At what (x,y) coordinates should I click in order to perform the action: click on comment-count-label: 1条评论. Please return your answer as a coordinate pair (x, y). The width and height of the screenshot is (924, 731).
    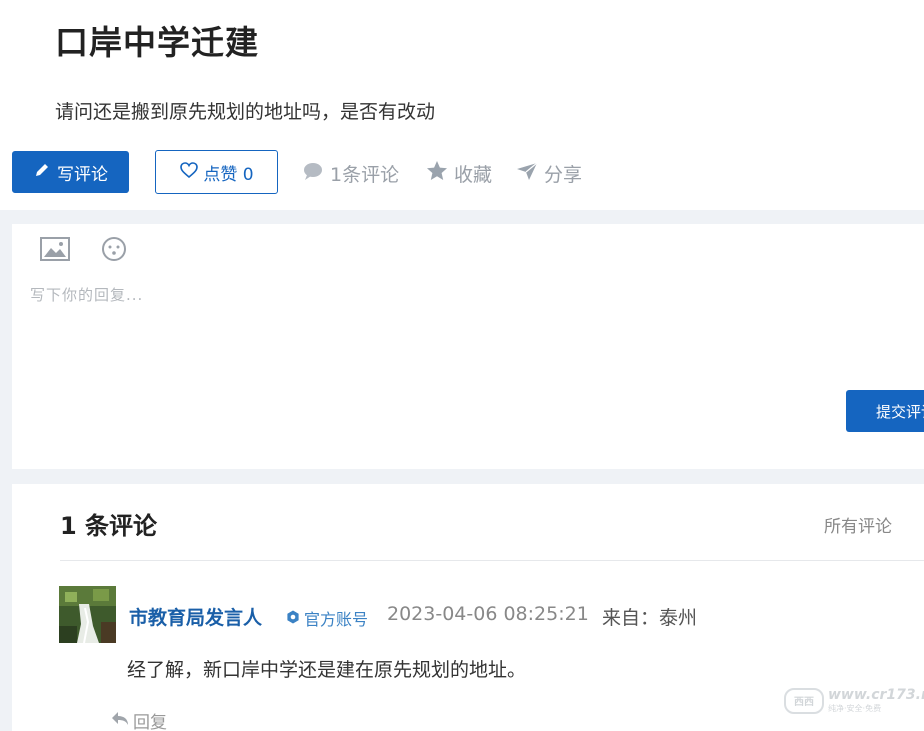
    Looking at the image, I should click on (365, 175).